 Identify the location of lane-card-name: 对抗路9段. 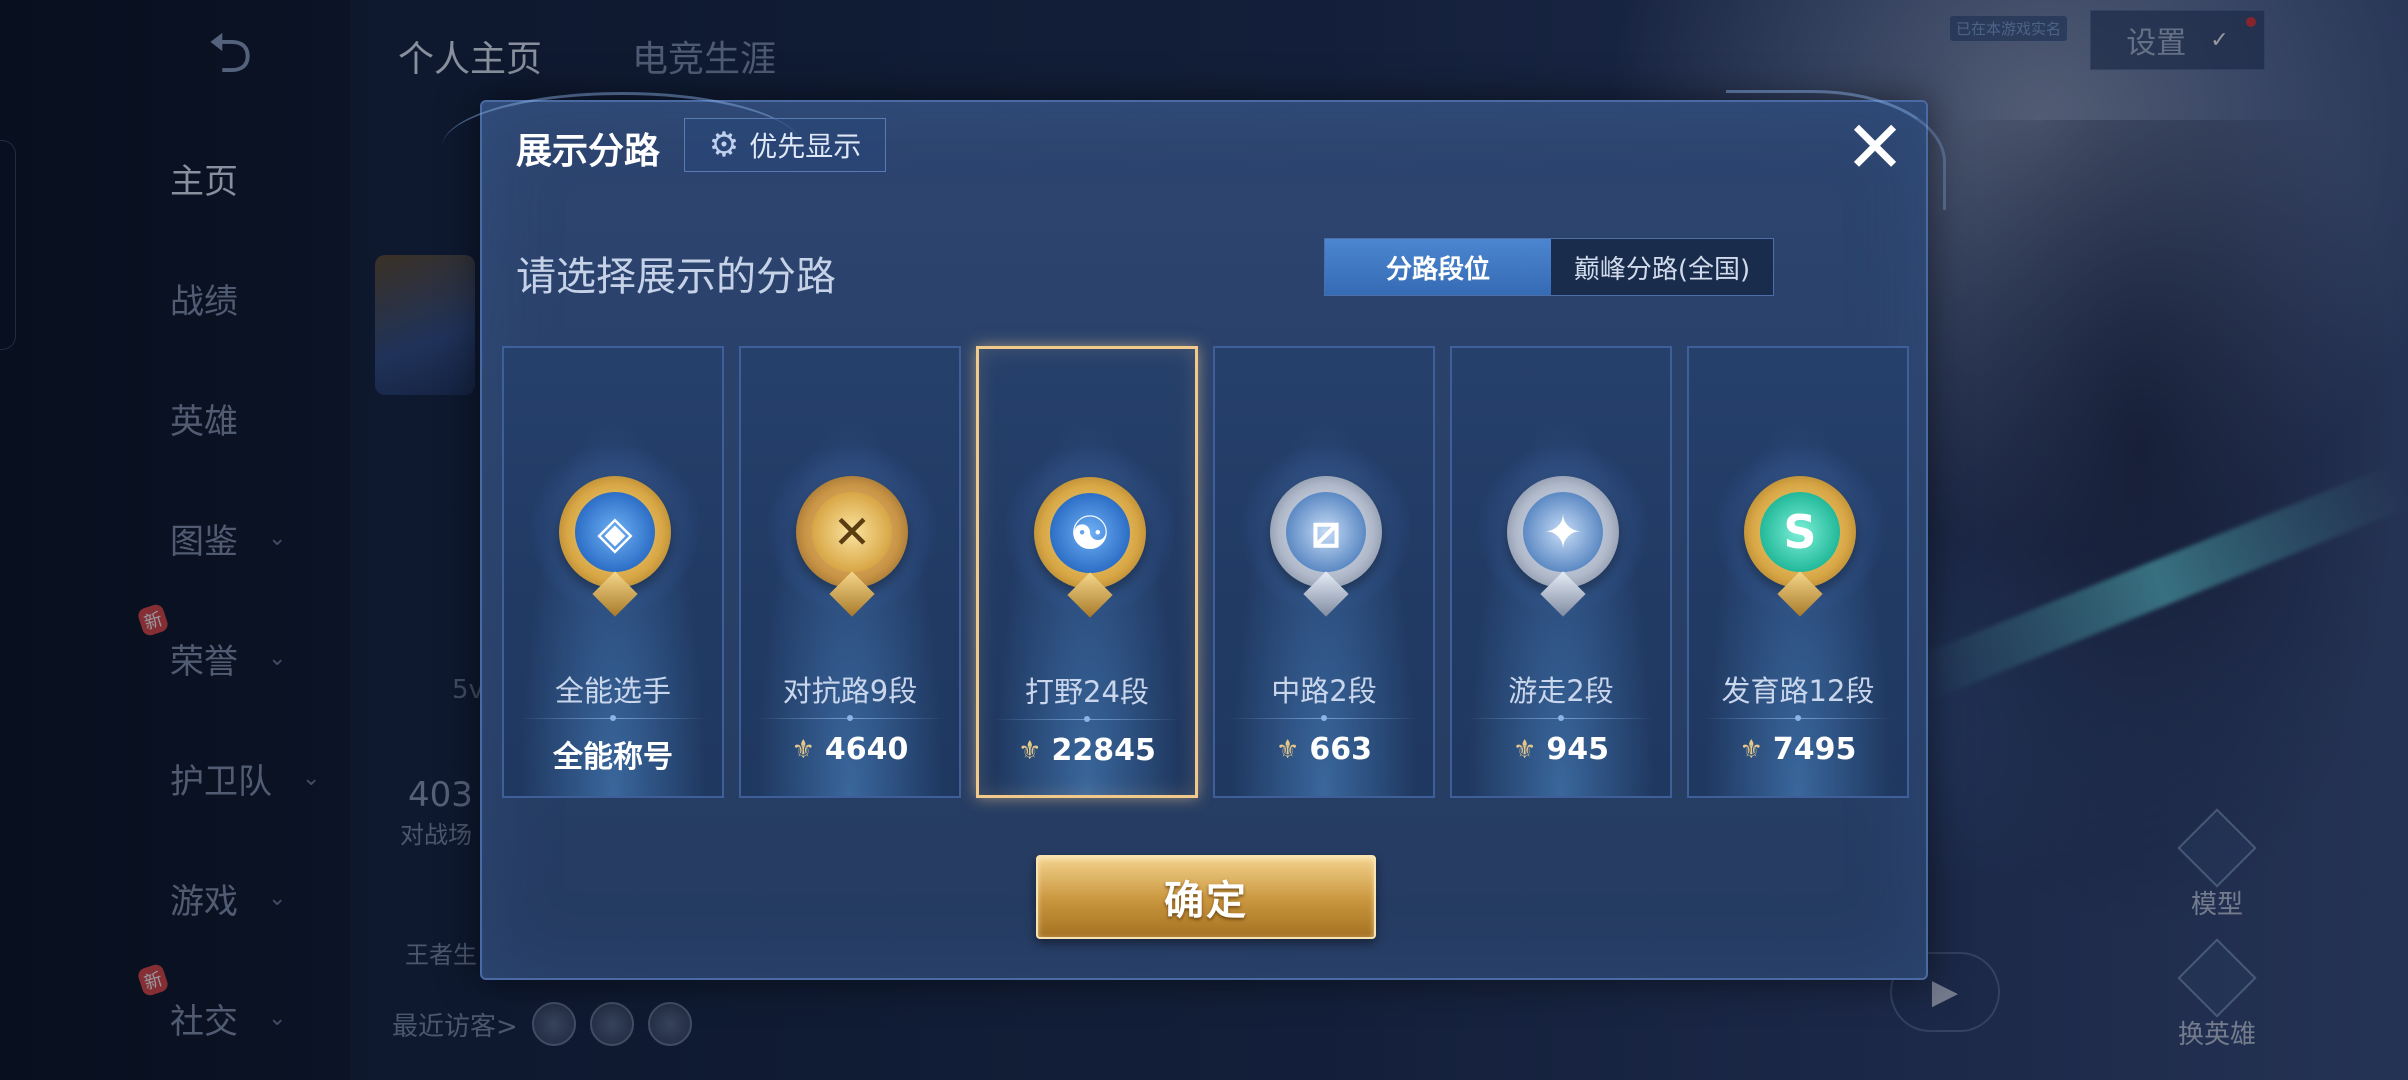
(850, 691).